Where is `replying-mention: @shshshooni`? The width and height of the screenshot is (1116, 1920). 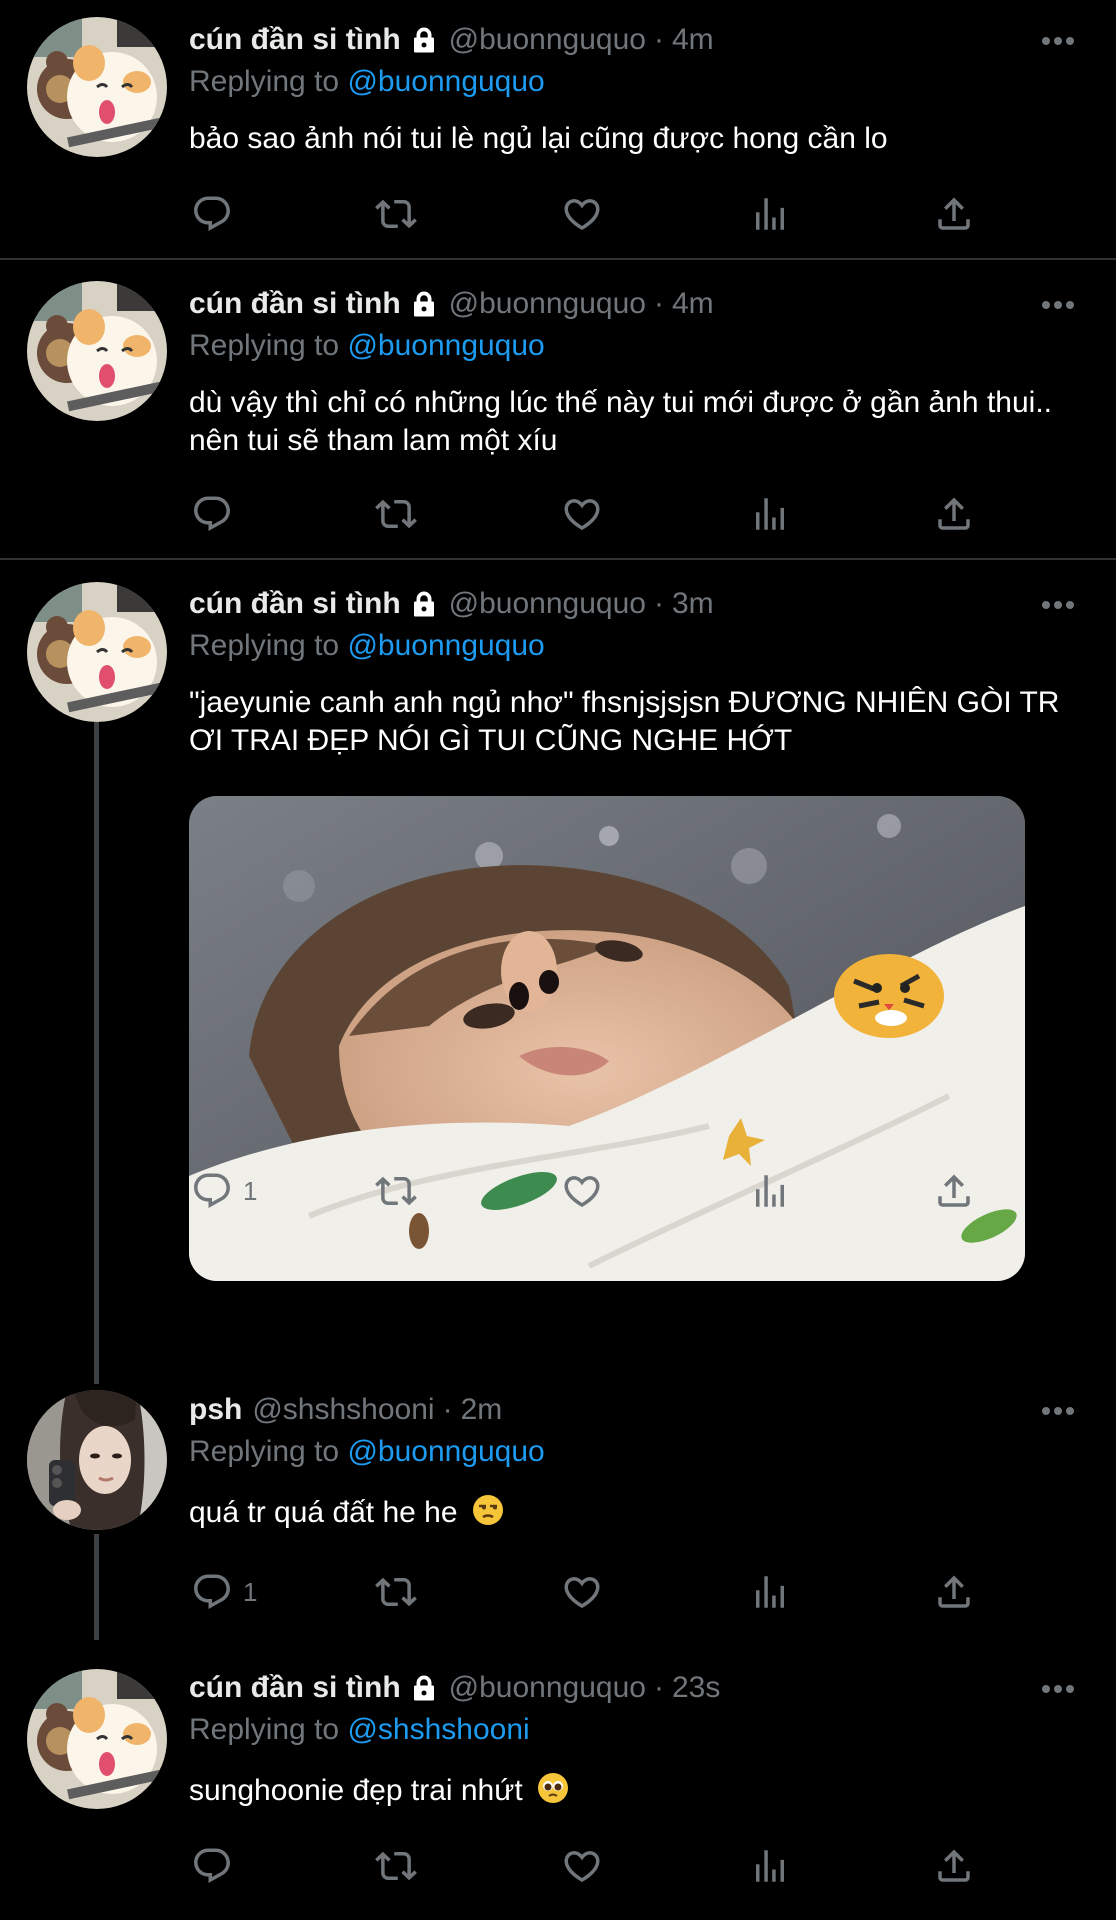 replying-mention: @shshshooni is located at coordinates (438, 1729).